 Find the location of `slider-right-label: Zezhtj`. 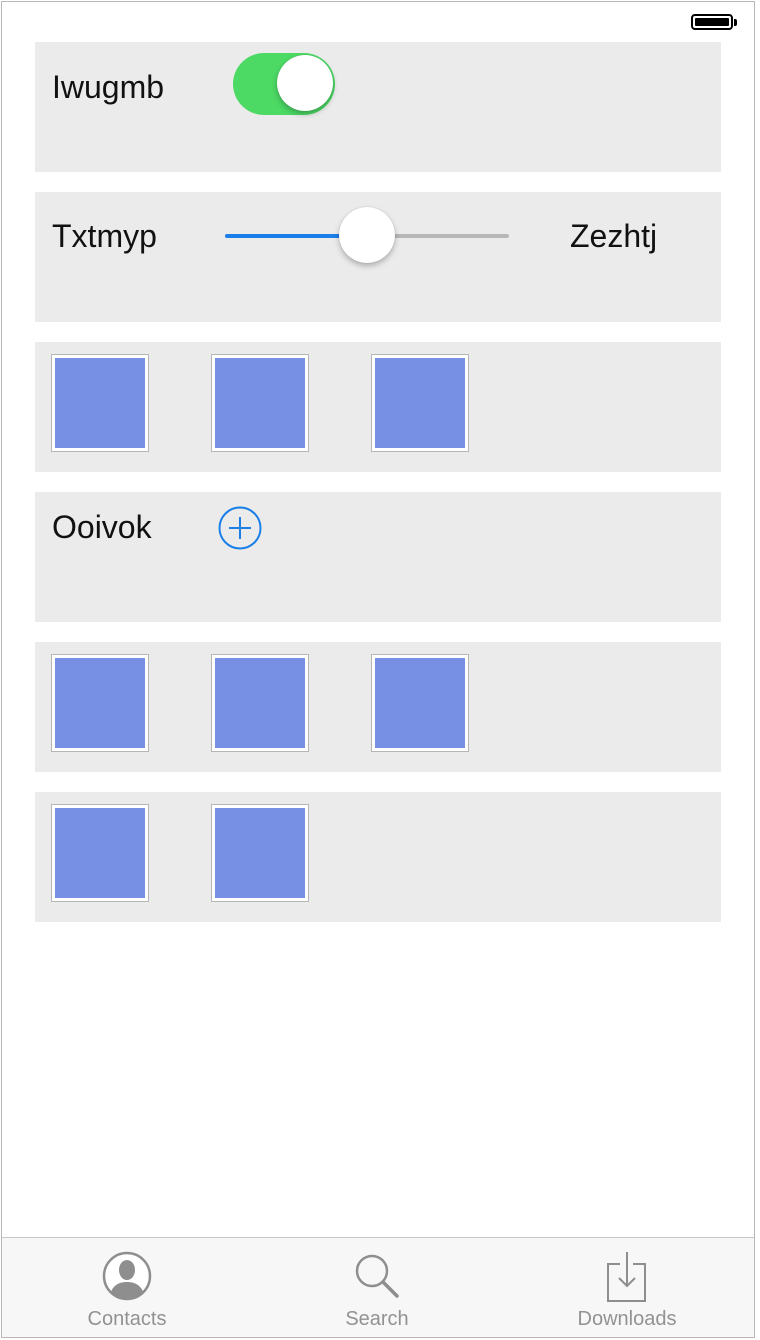

slider-right-label: Zezhtj is located at coordinates (614, 236).